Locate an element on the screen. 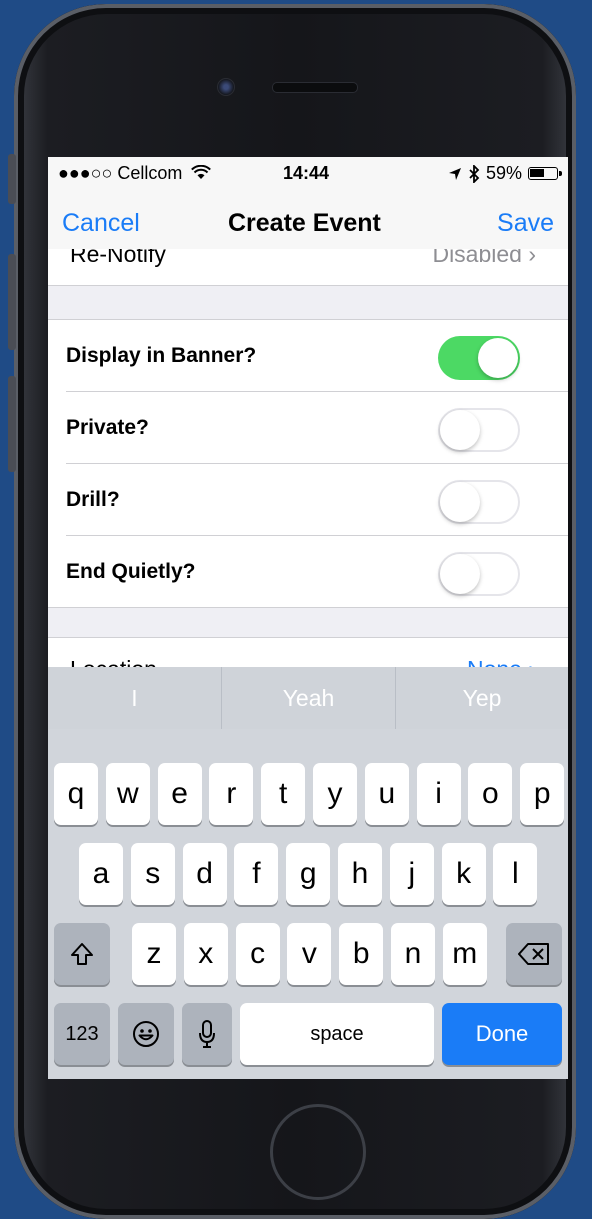  microphone-key is located at coordinates (207, 1034).